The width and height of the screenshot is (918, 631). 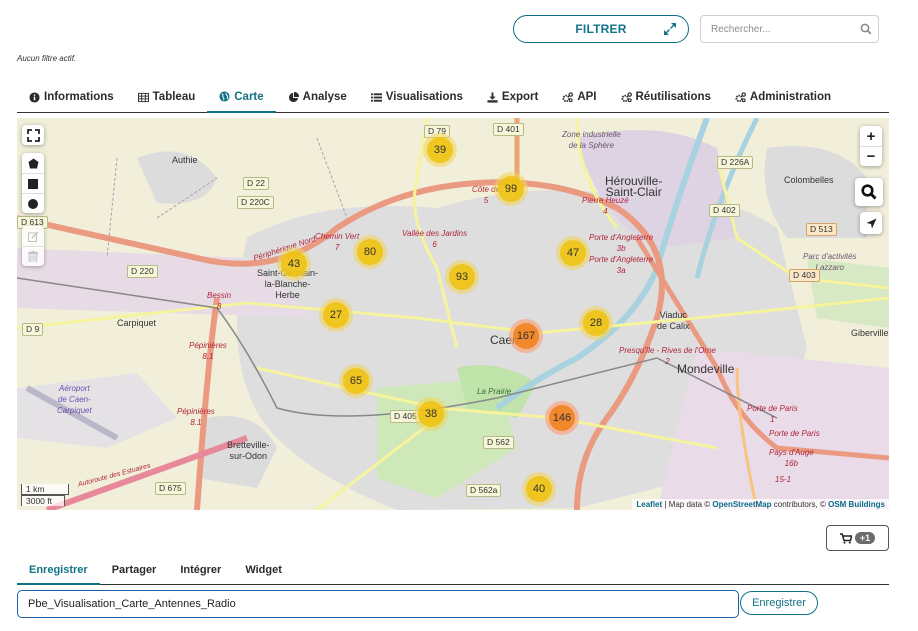 What do you see at coordinates (821, 229) in the screenshot?
I see `road-label: D 513` at bounding box center [821, 229].